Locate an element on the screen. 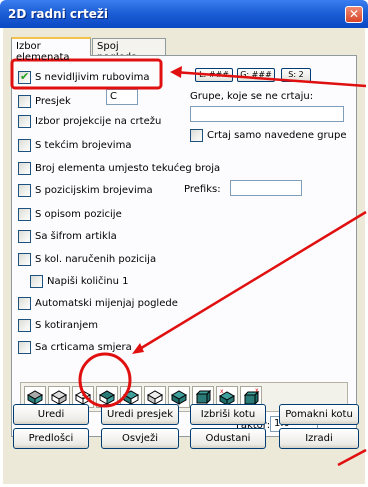 The height and width of the screenshot is (487, 368). checkbox-automatski: Automatski mijenjaj poglede is located at coordinates (98, 303).